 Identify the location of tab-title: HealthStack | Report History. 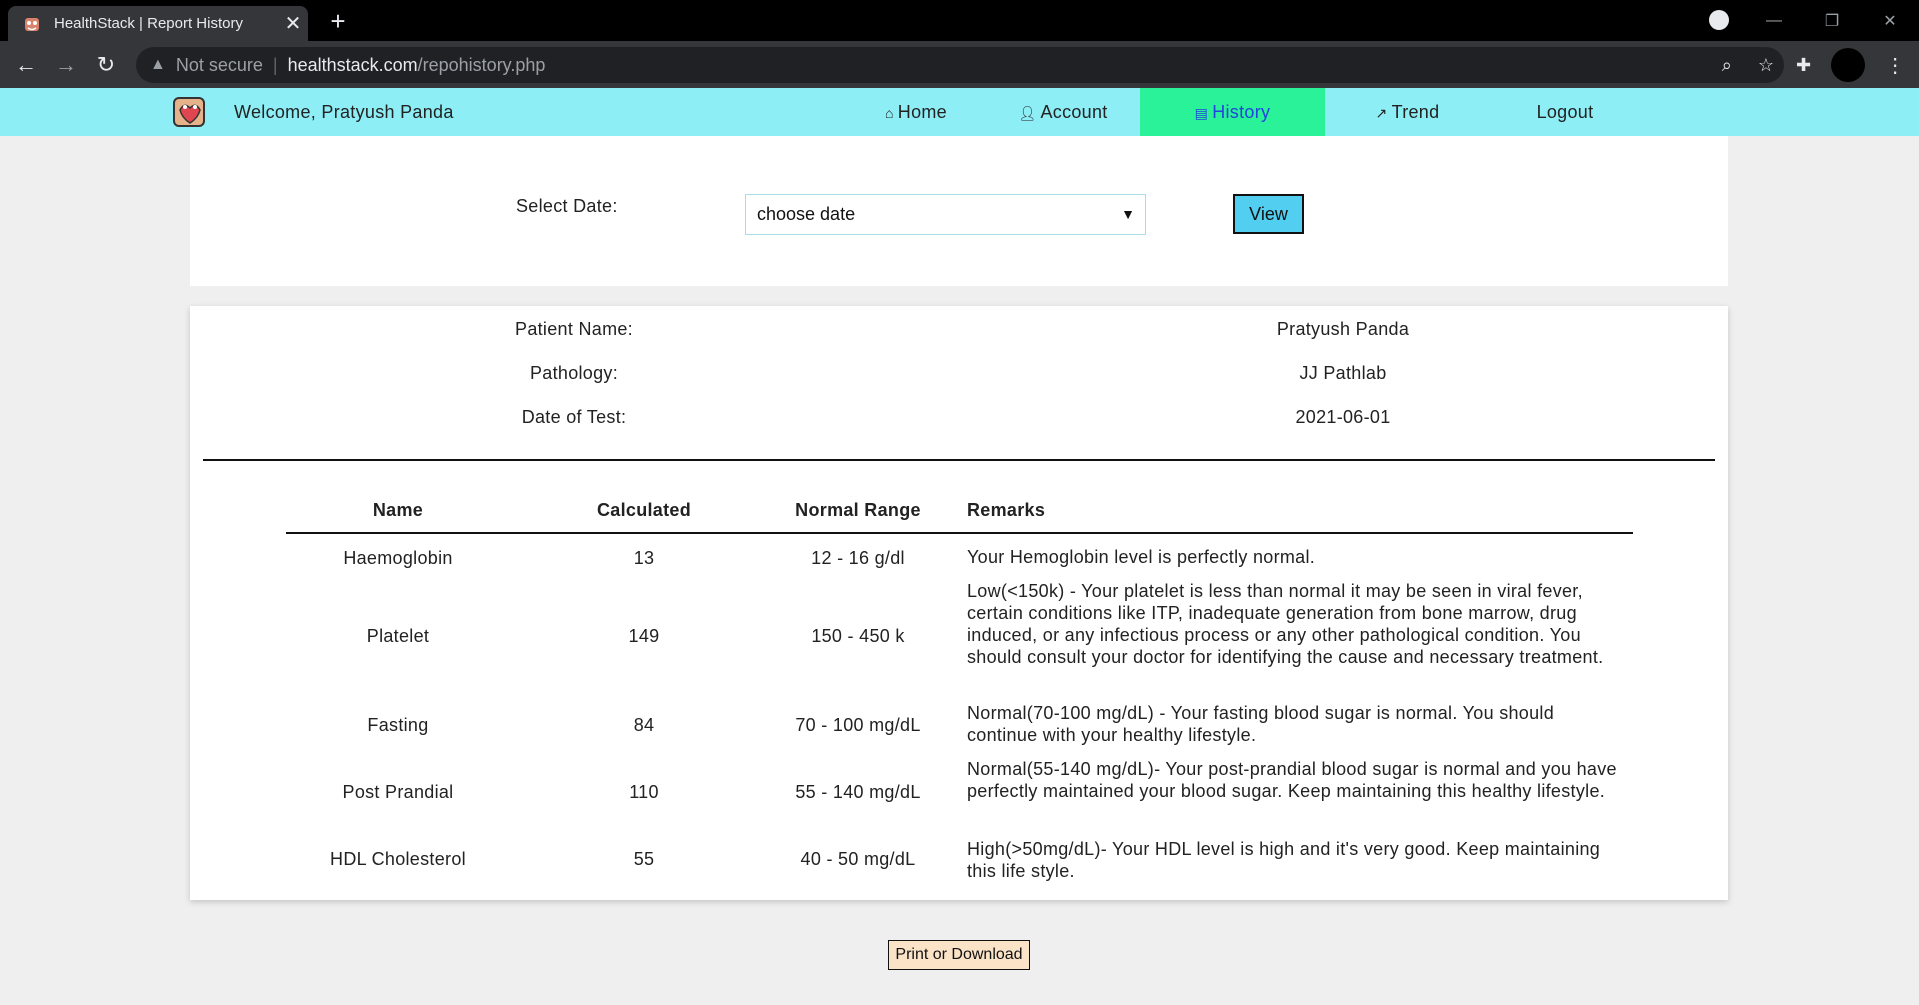
(148, 23).